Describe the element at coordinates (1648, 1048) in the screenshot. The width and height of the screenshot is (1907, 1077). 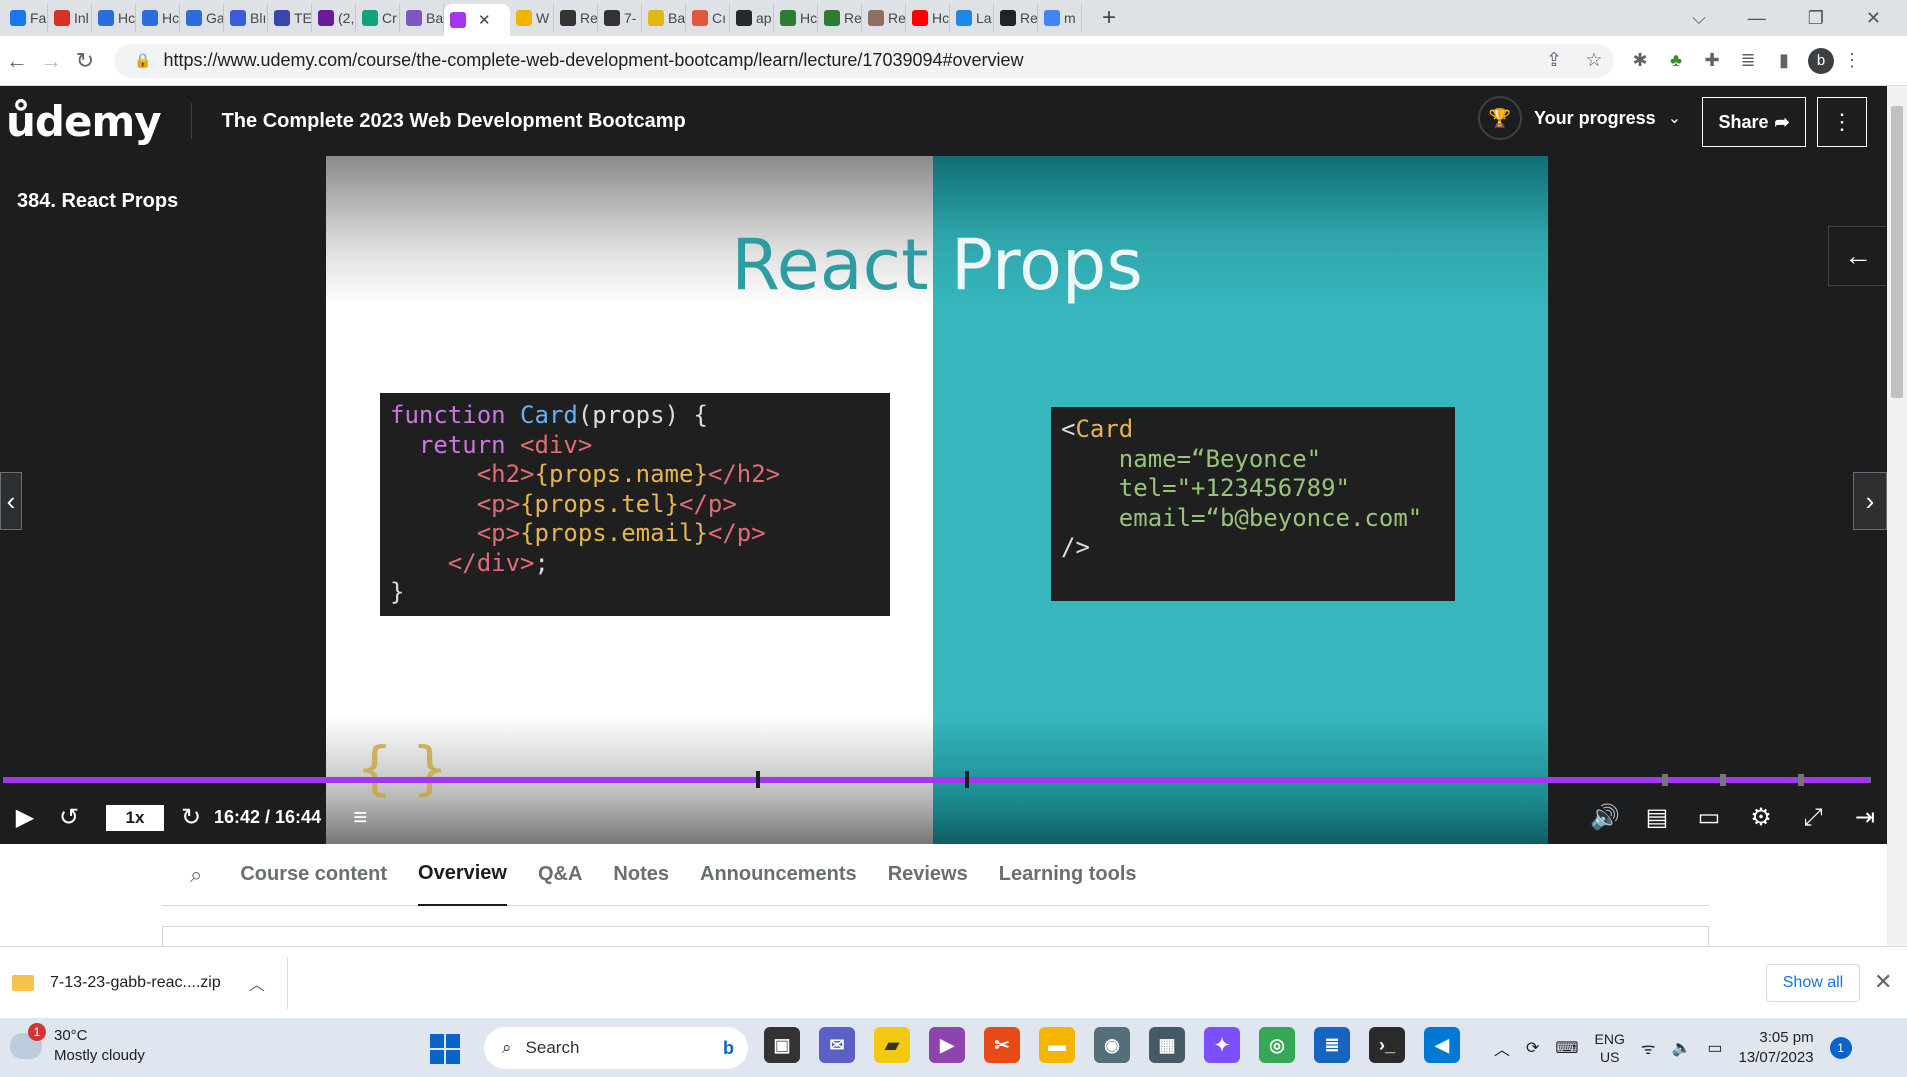
I see `wifi-icon: ᯤ` at that location.